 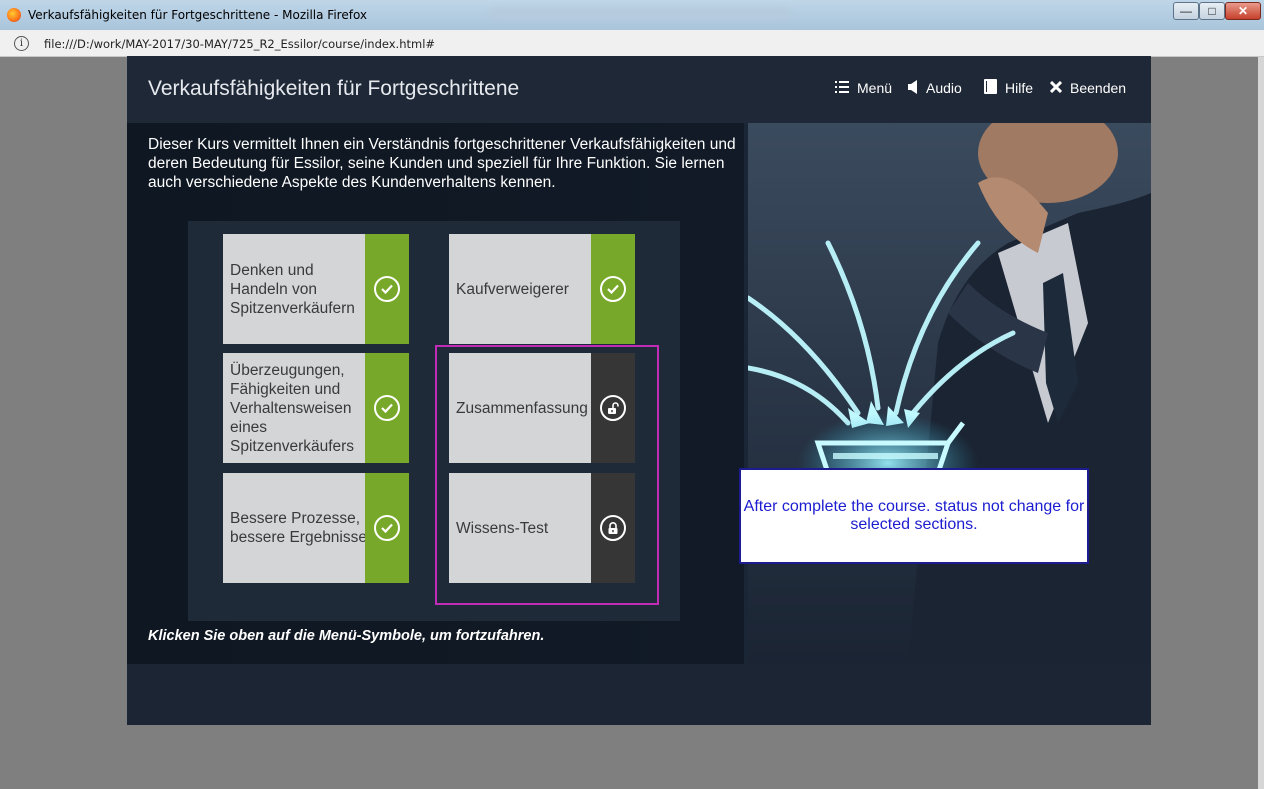 I want to click on window-close-button: ✕, so click(x=1243, y=11).